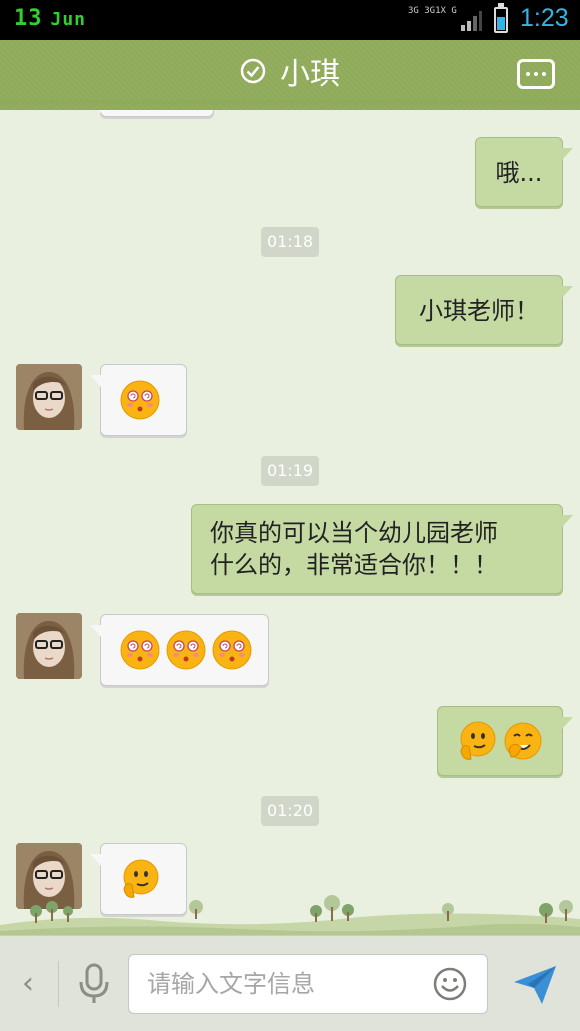 Image resolution: width=580 pixels, height=1031 pixels. What do you see at coordinates (354, 565) in the screenshot?
I see `message-text-line-2: 什么的，非常适合你！！！` at bounding box center [354, 565].